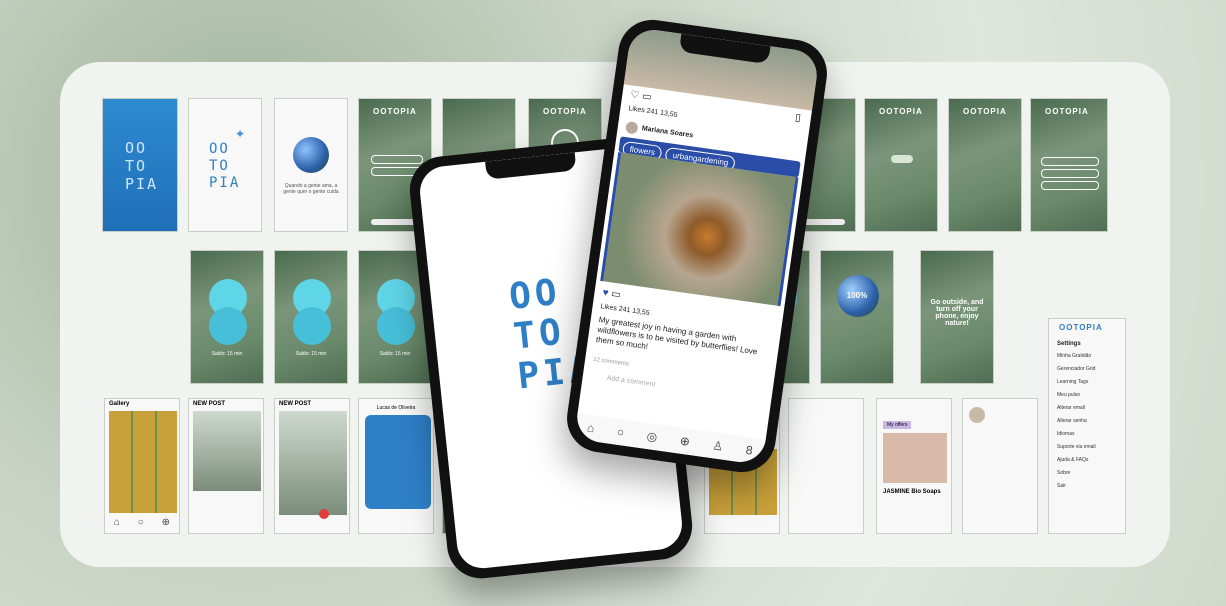 The image size is (1226, 606). What do you see at coordinates (1076, 372) in the screenshot?
I see `settings-item: Gerenciador Grid` at bounding box center [1076, 372].